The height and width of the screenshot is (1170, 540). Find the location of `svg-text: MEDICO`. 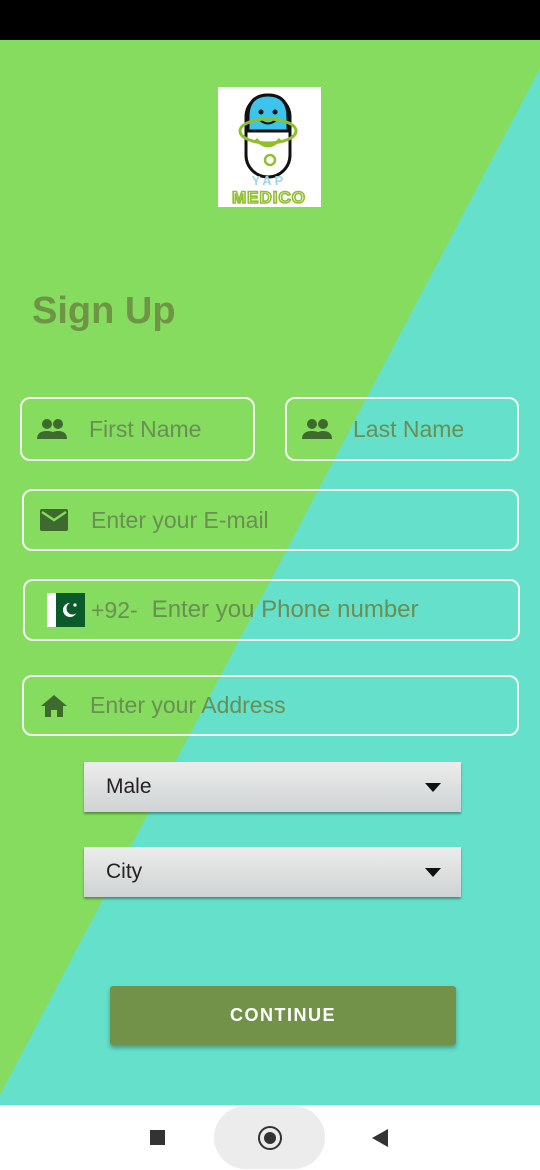

svg-text: MEDICO is located at coordinates (269, 197).